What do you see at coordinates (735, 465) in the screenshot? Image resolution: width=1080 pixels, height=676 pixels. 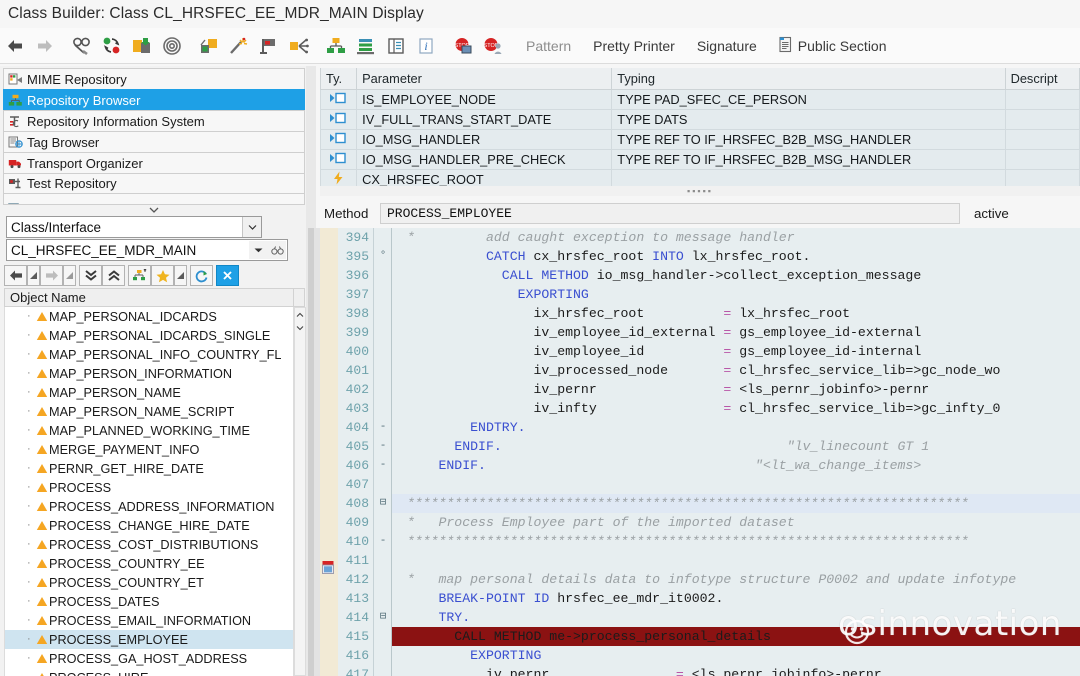 I see `code-line: ENDIF. "<lt_wa_change_items>` at bounding box center [735, 465].